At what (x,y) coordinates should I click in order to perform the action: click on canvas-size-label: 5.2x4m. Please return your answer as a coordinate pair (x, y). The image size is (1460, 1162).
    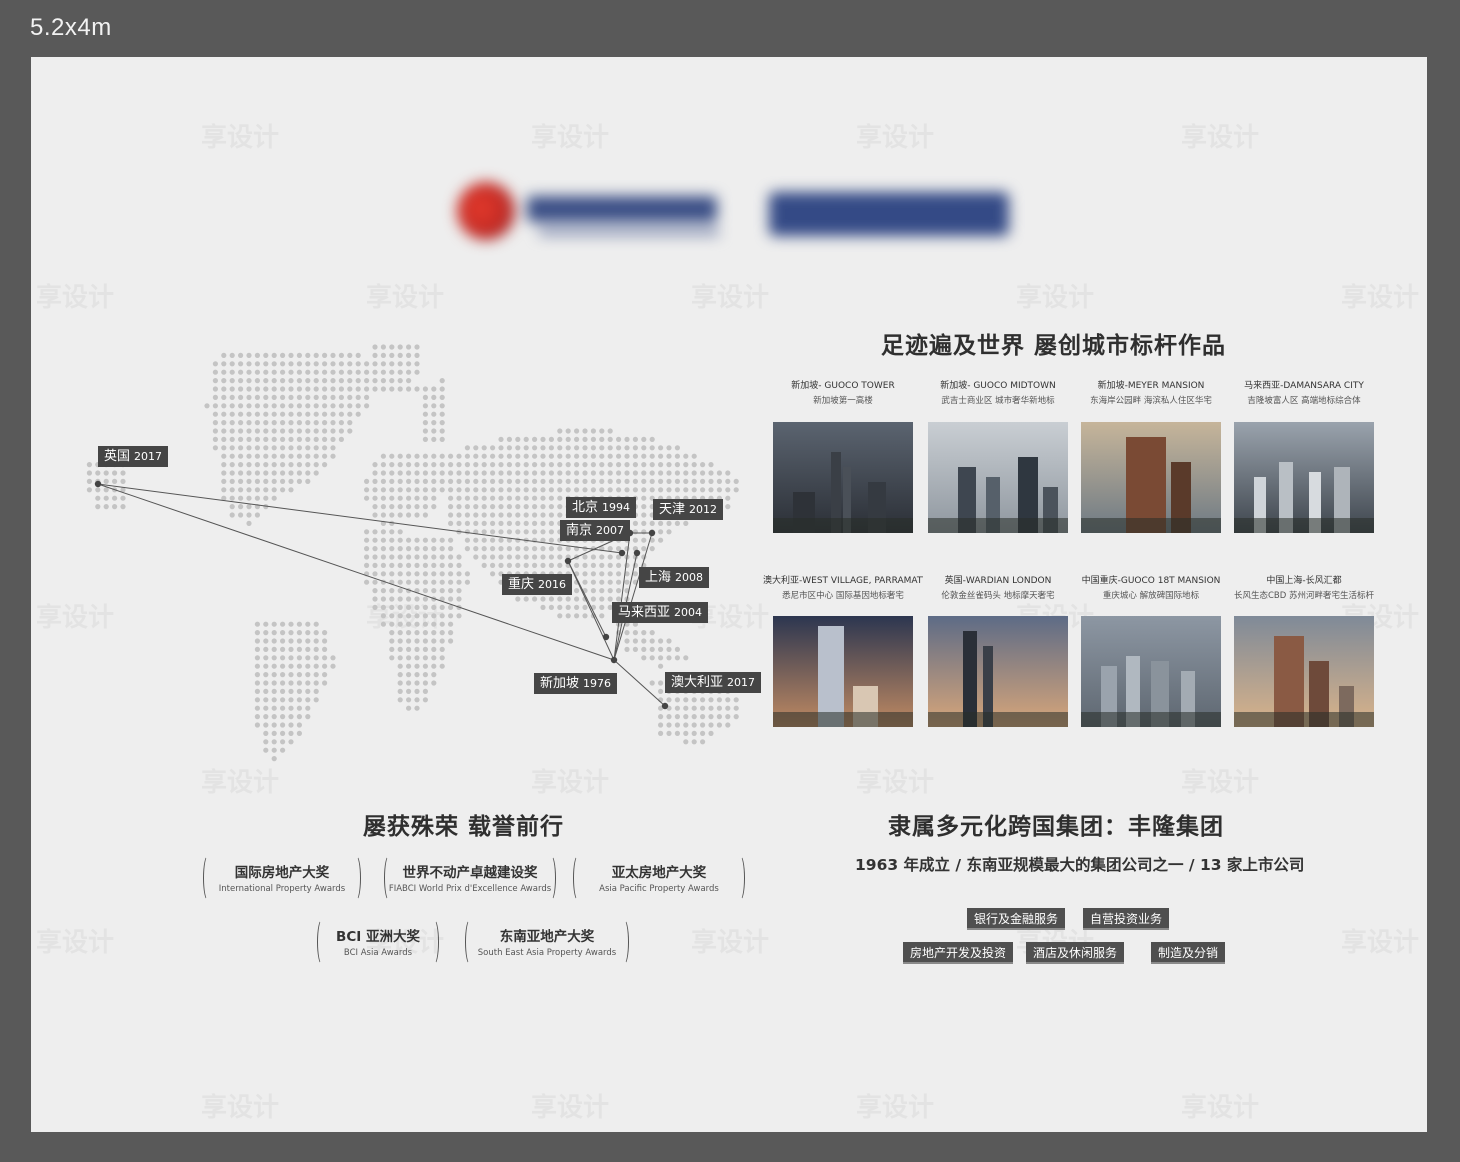
    Looking at the image, I should click on (71, 27).